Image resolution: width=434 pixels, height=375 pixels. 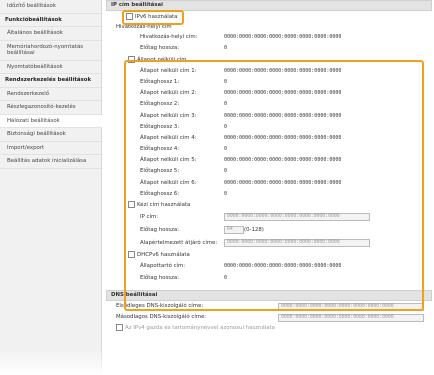 What do you see at coordinates (50, 108) in the screenshot?
I see `sidebar-item-department-id: Részlegazonosító-kezelés` at bounding box center [50, 108].